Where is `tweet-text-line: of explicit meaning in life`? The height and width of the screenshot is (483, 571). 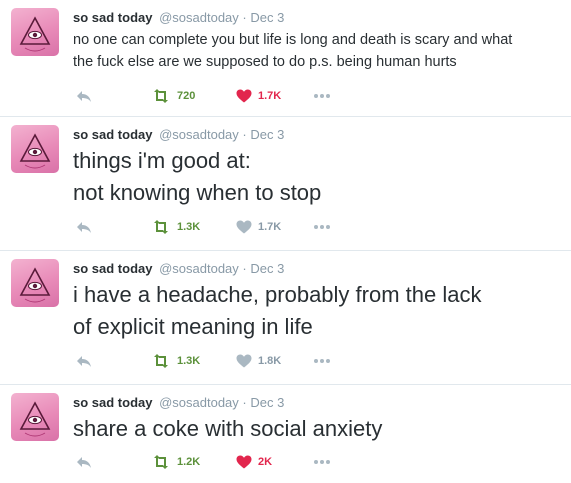
tweet-text-line: of explicit meaning in life is located at coordinates (193, 326).